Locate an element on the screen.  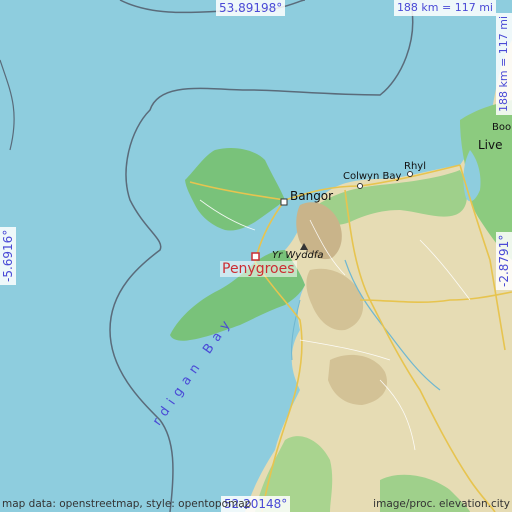
latitude-top-label: 53.89198° is located at coordinates (251, 8).